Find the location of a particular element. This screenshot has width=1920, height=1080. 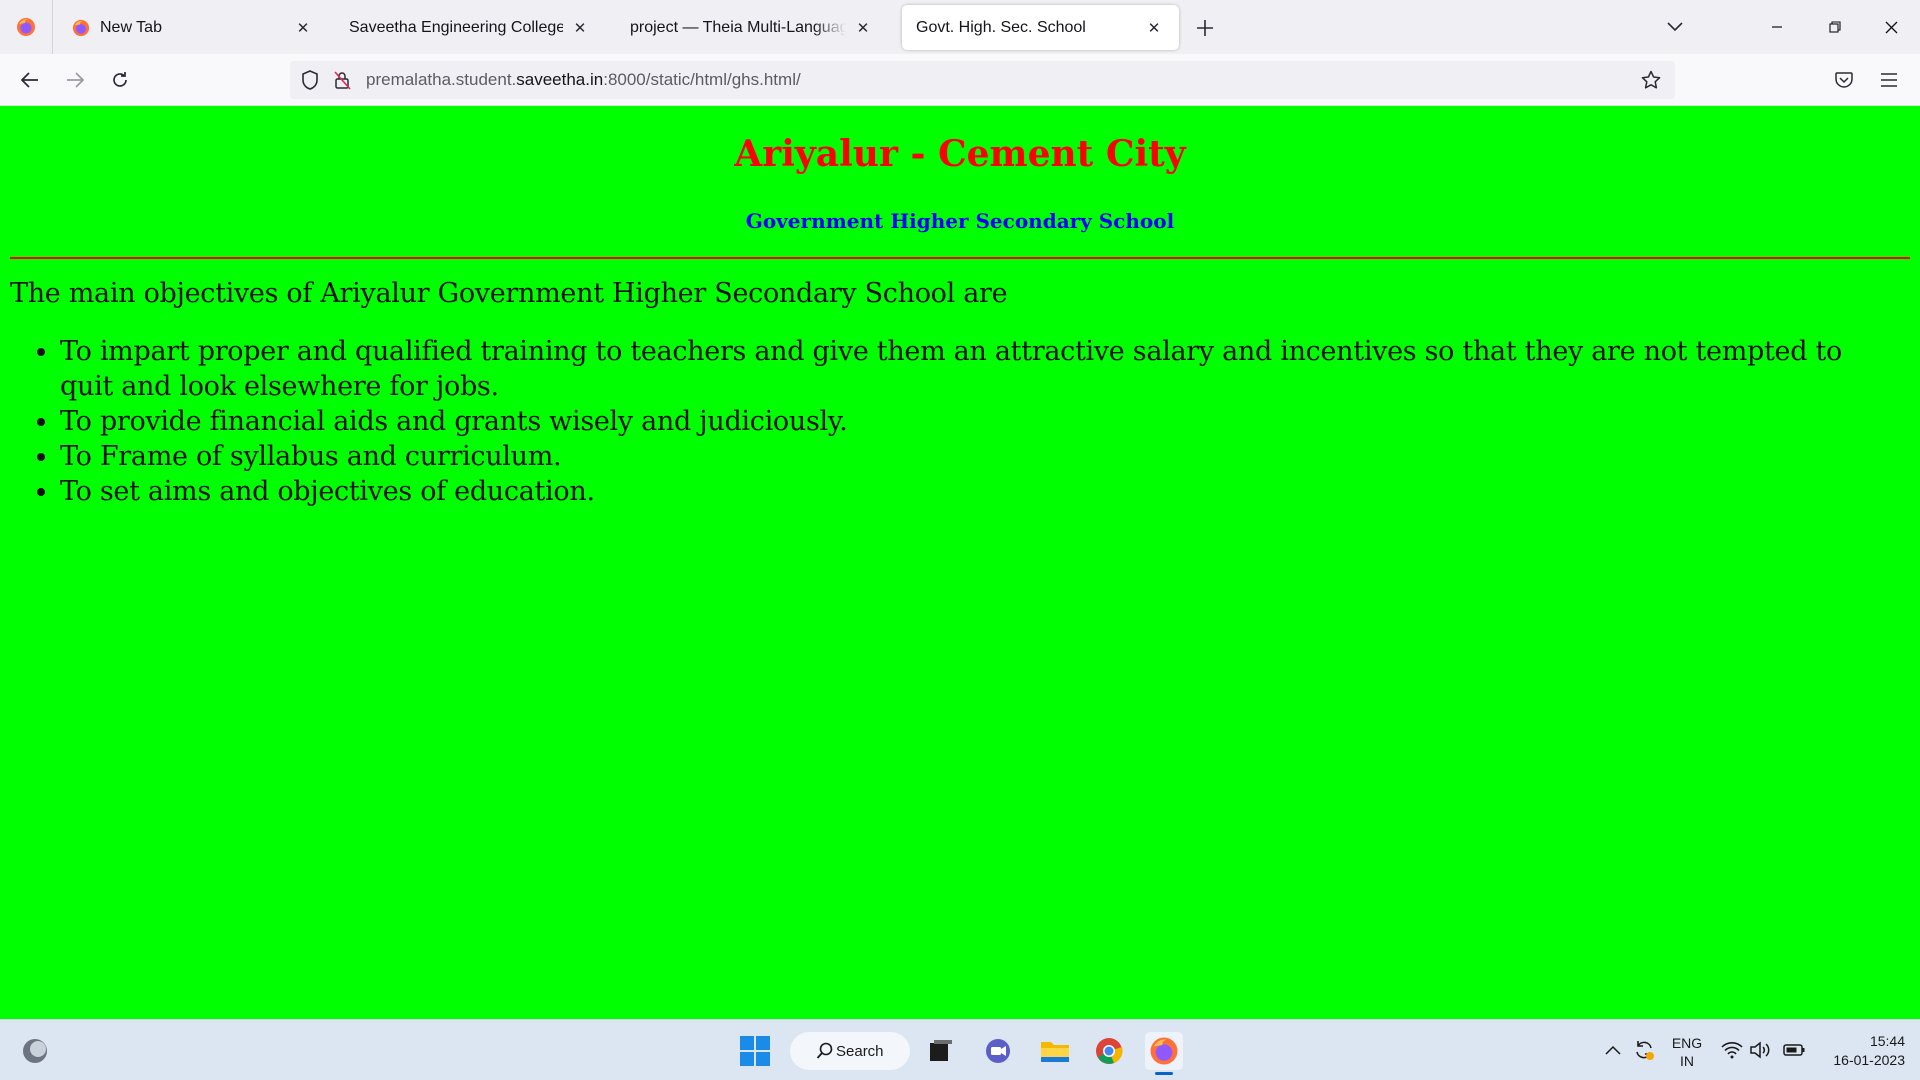

input-language-button: ENG IN is located at coordinates (1687, 1052).